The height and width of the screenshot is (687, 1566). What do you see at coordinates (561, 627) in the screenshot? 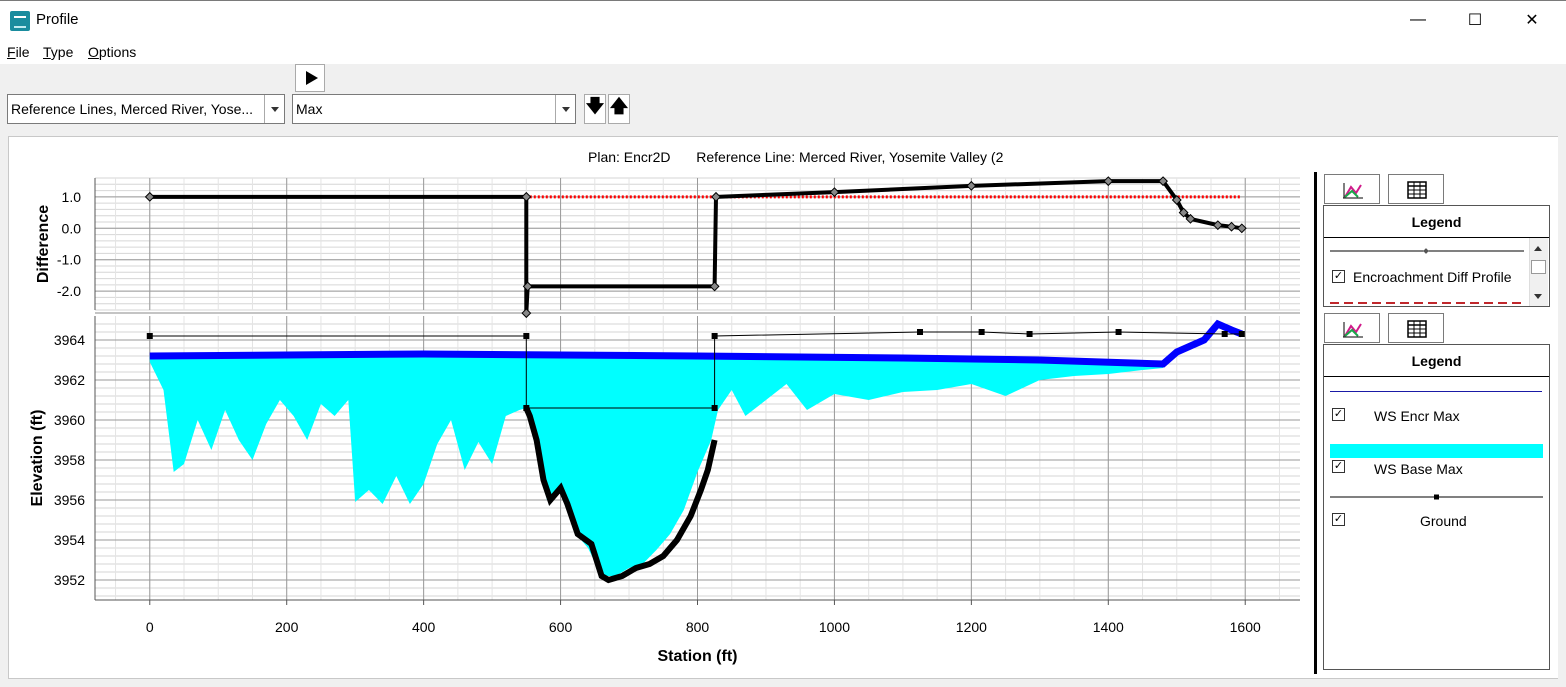
I see `x-tick-label: 600` at bounding box center [561, 627].